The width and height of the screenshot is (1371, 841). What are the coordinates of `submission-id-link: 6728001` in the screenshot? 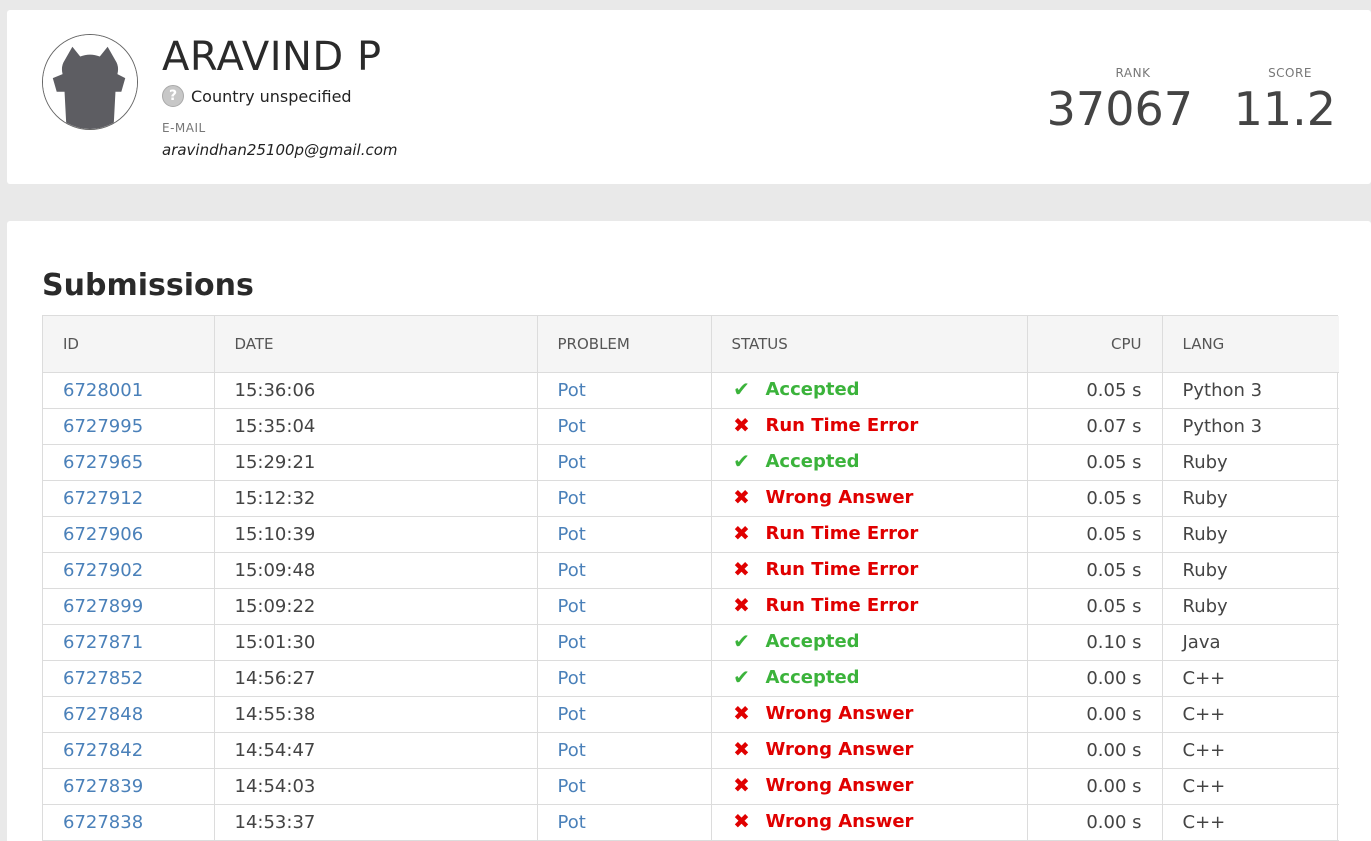 It's located at (129, 390).